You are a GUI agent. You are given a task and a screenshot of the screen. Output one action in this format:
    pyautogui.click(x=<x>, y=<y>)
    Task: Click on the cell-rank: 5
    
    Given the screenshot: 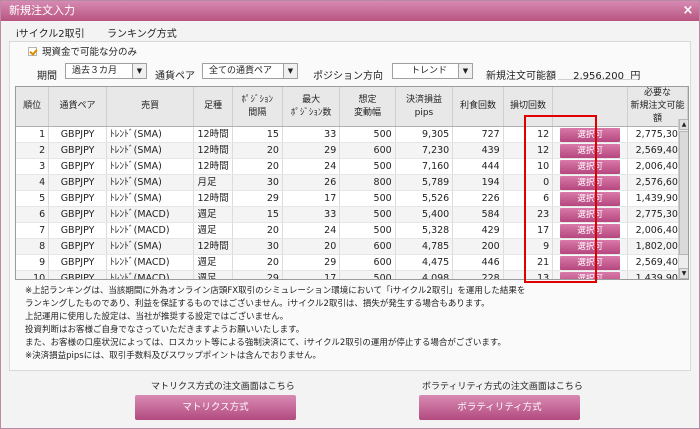 What is the action you would take?
    pyautogui.click(x=33, y=198)
    